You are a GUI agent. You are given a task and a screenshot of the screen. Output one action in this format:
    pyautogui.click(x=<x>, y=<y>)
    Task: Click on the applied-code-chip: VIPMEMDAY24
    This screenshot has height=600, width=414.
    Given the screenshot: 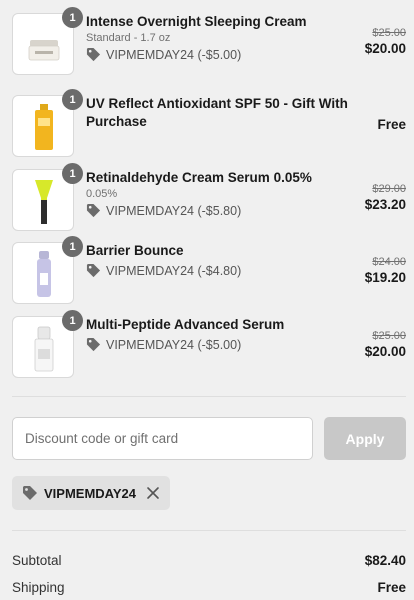 What is the action you would take?
    pyautogui.click(x=91, y=493)
    